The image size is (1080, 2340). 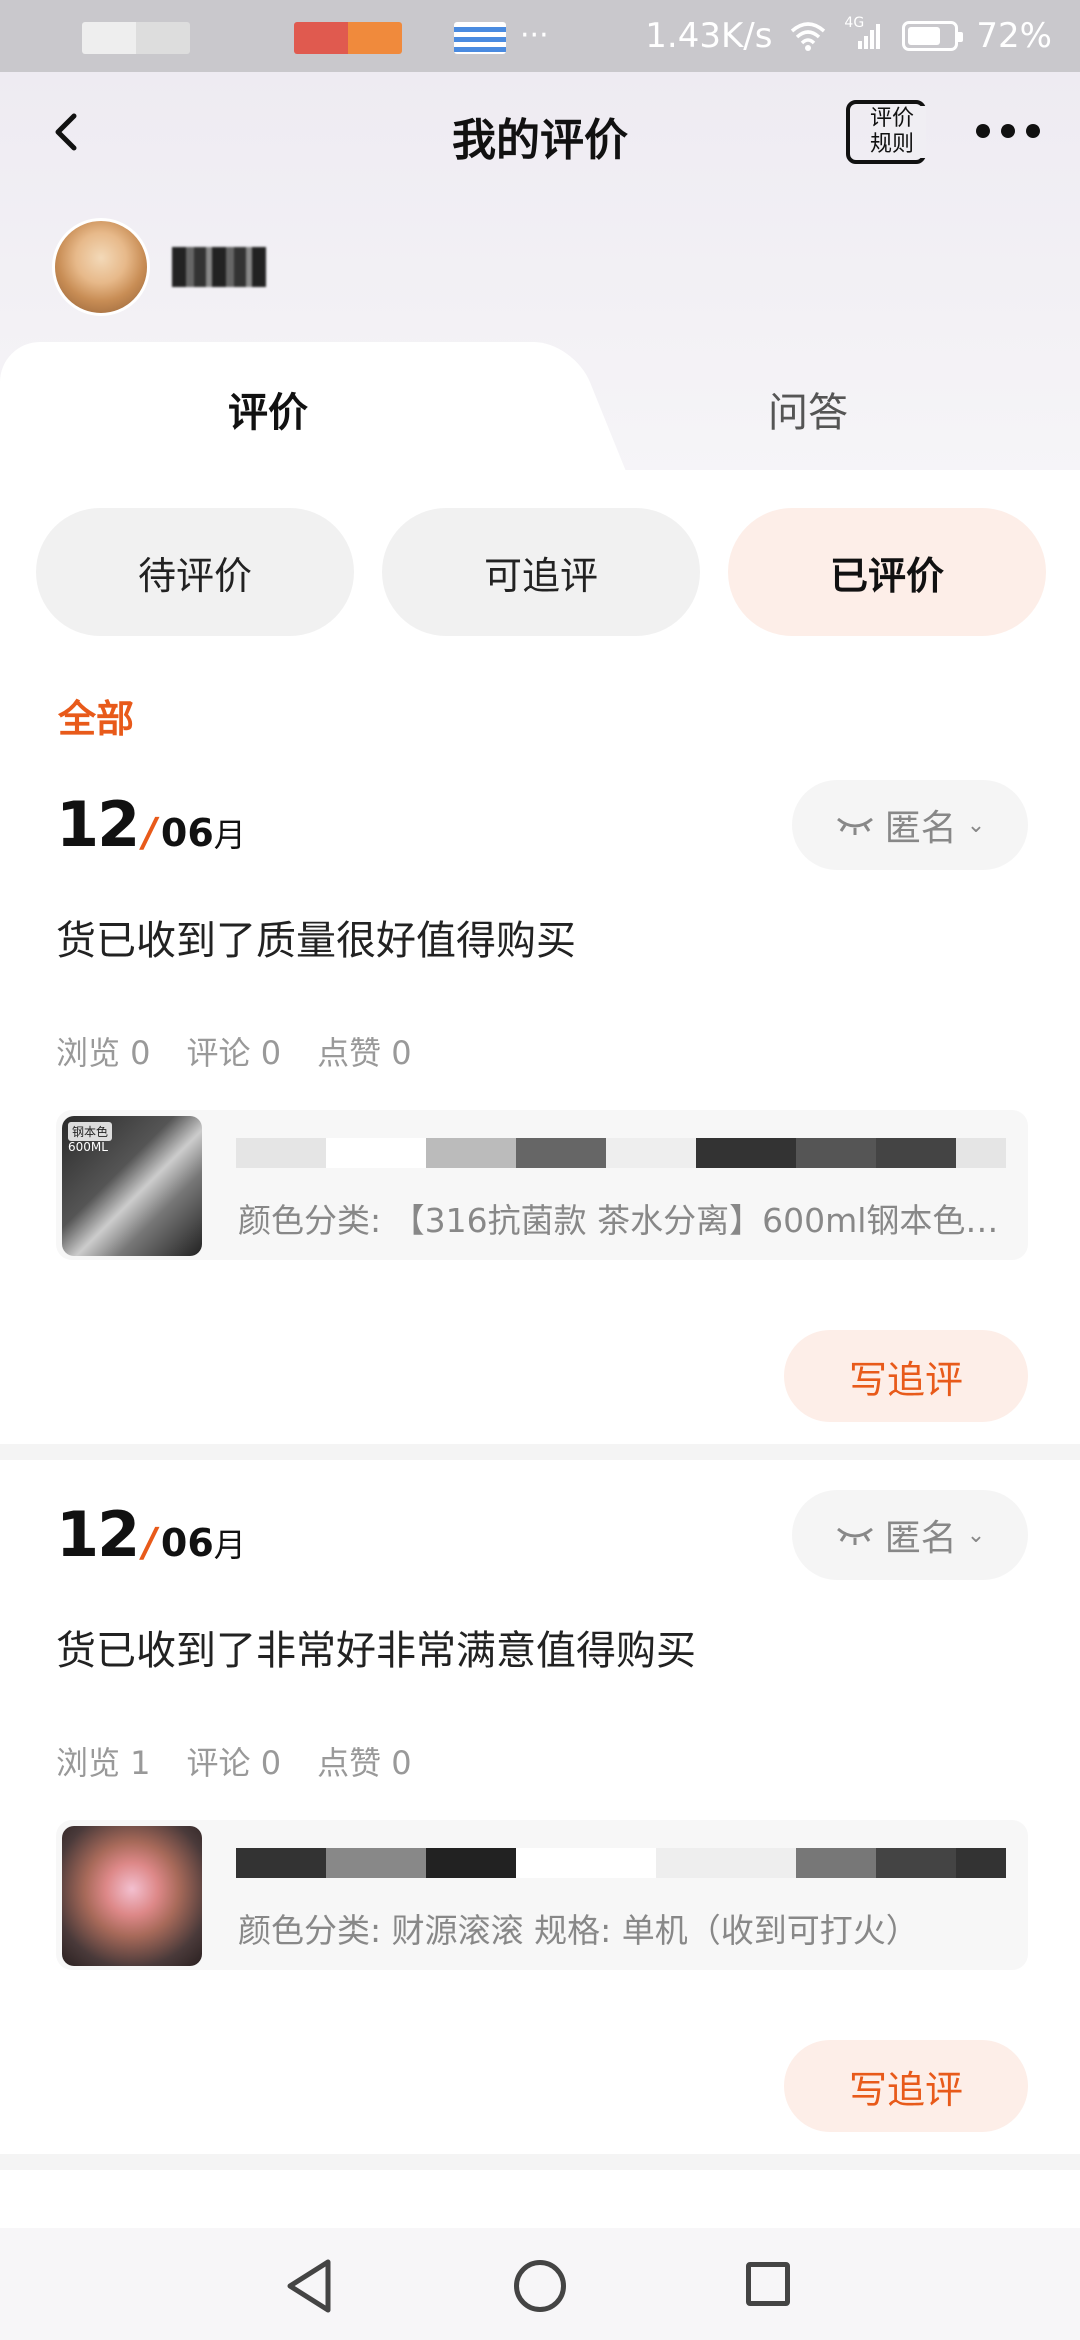 I want to click on review-stats: 浏览 1 评论 0 点赞 0, so click(x=234, y=1761).